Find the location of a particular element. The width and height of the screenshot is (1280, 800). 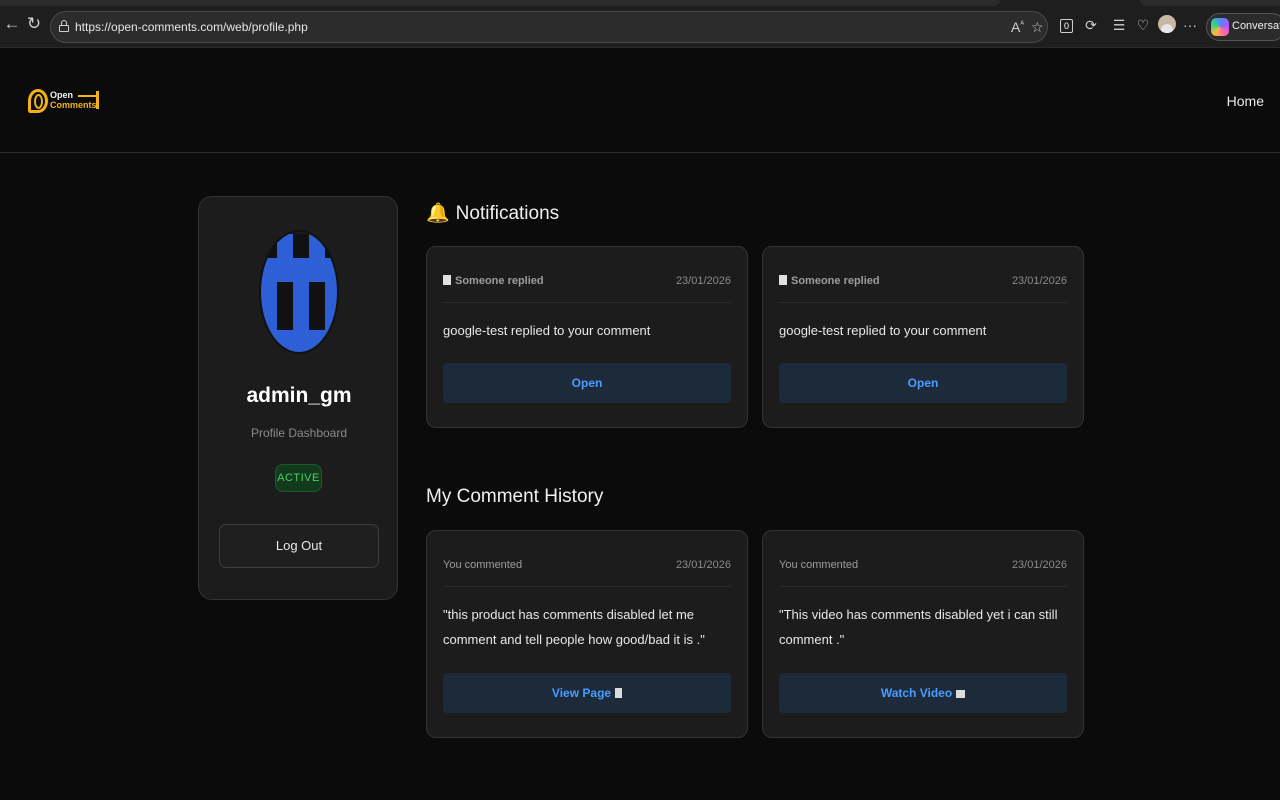

home-link: Home is located at coordinates (1245, 101).